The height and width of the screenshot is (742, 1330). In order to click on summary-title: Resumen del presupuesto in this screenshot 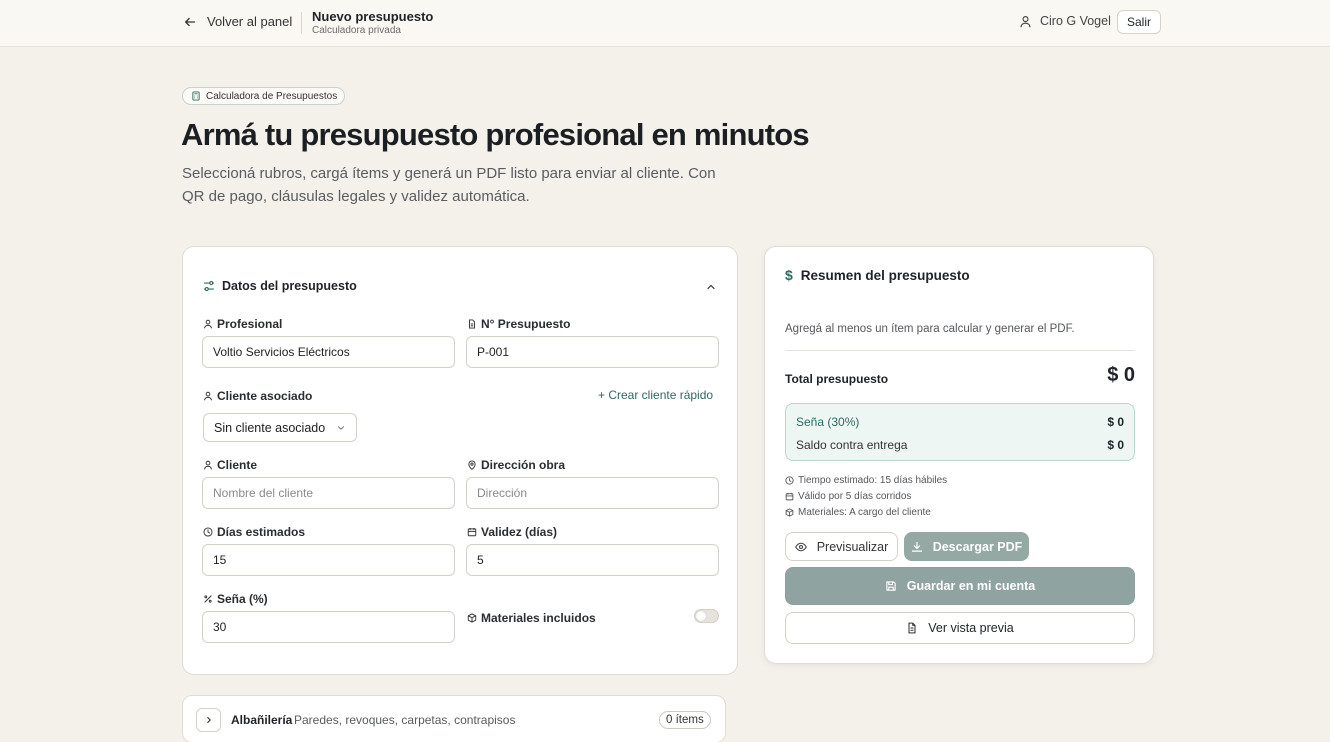, I will do `click(885, 275)`.